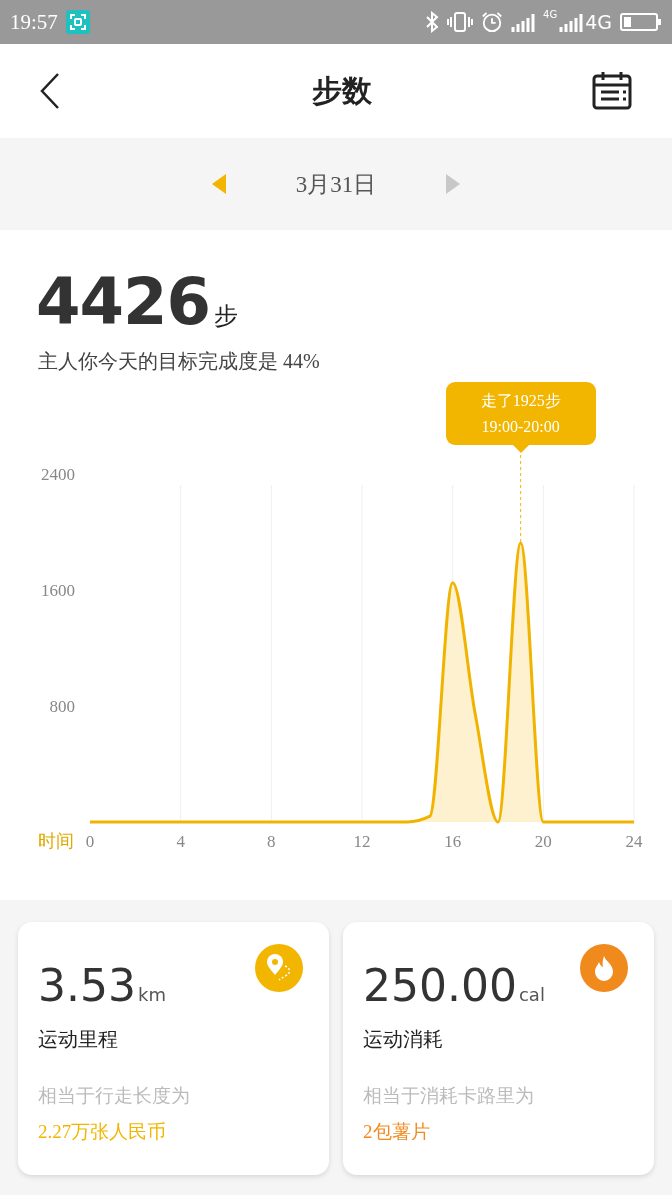 The width and height of the screenshot is (672, 1195). Describe the element at coordinates (78, 1039) in the screenshot. I see `stat-label: 运动里程` at that location.